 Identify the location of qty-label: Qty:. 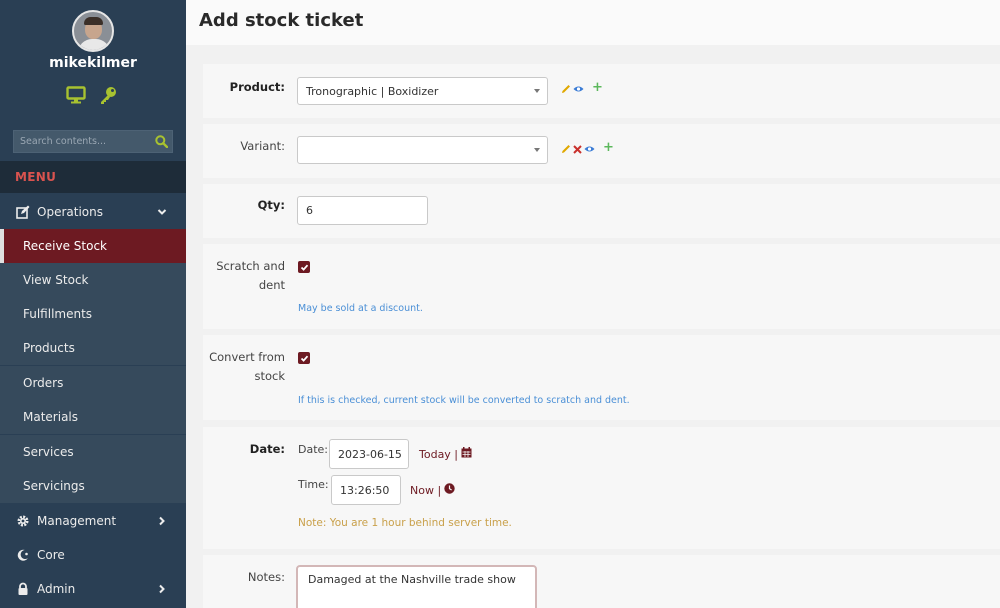
(271, 205).